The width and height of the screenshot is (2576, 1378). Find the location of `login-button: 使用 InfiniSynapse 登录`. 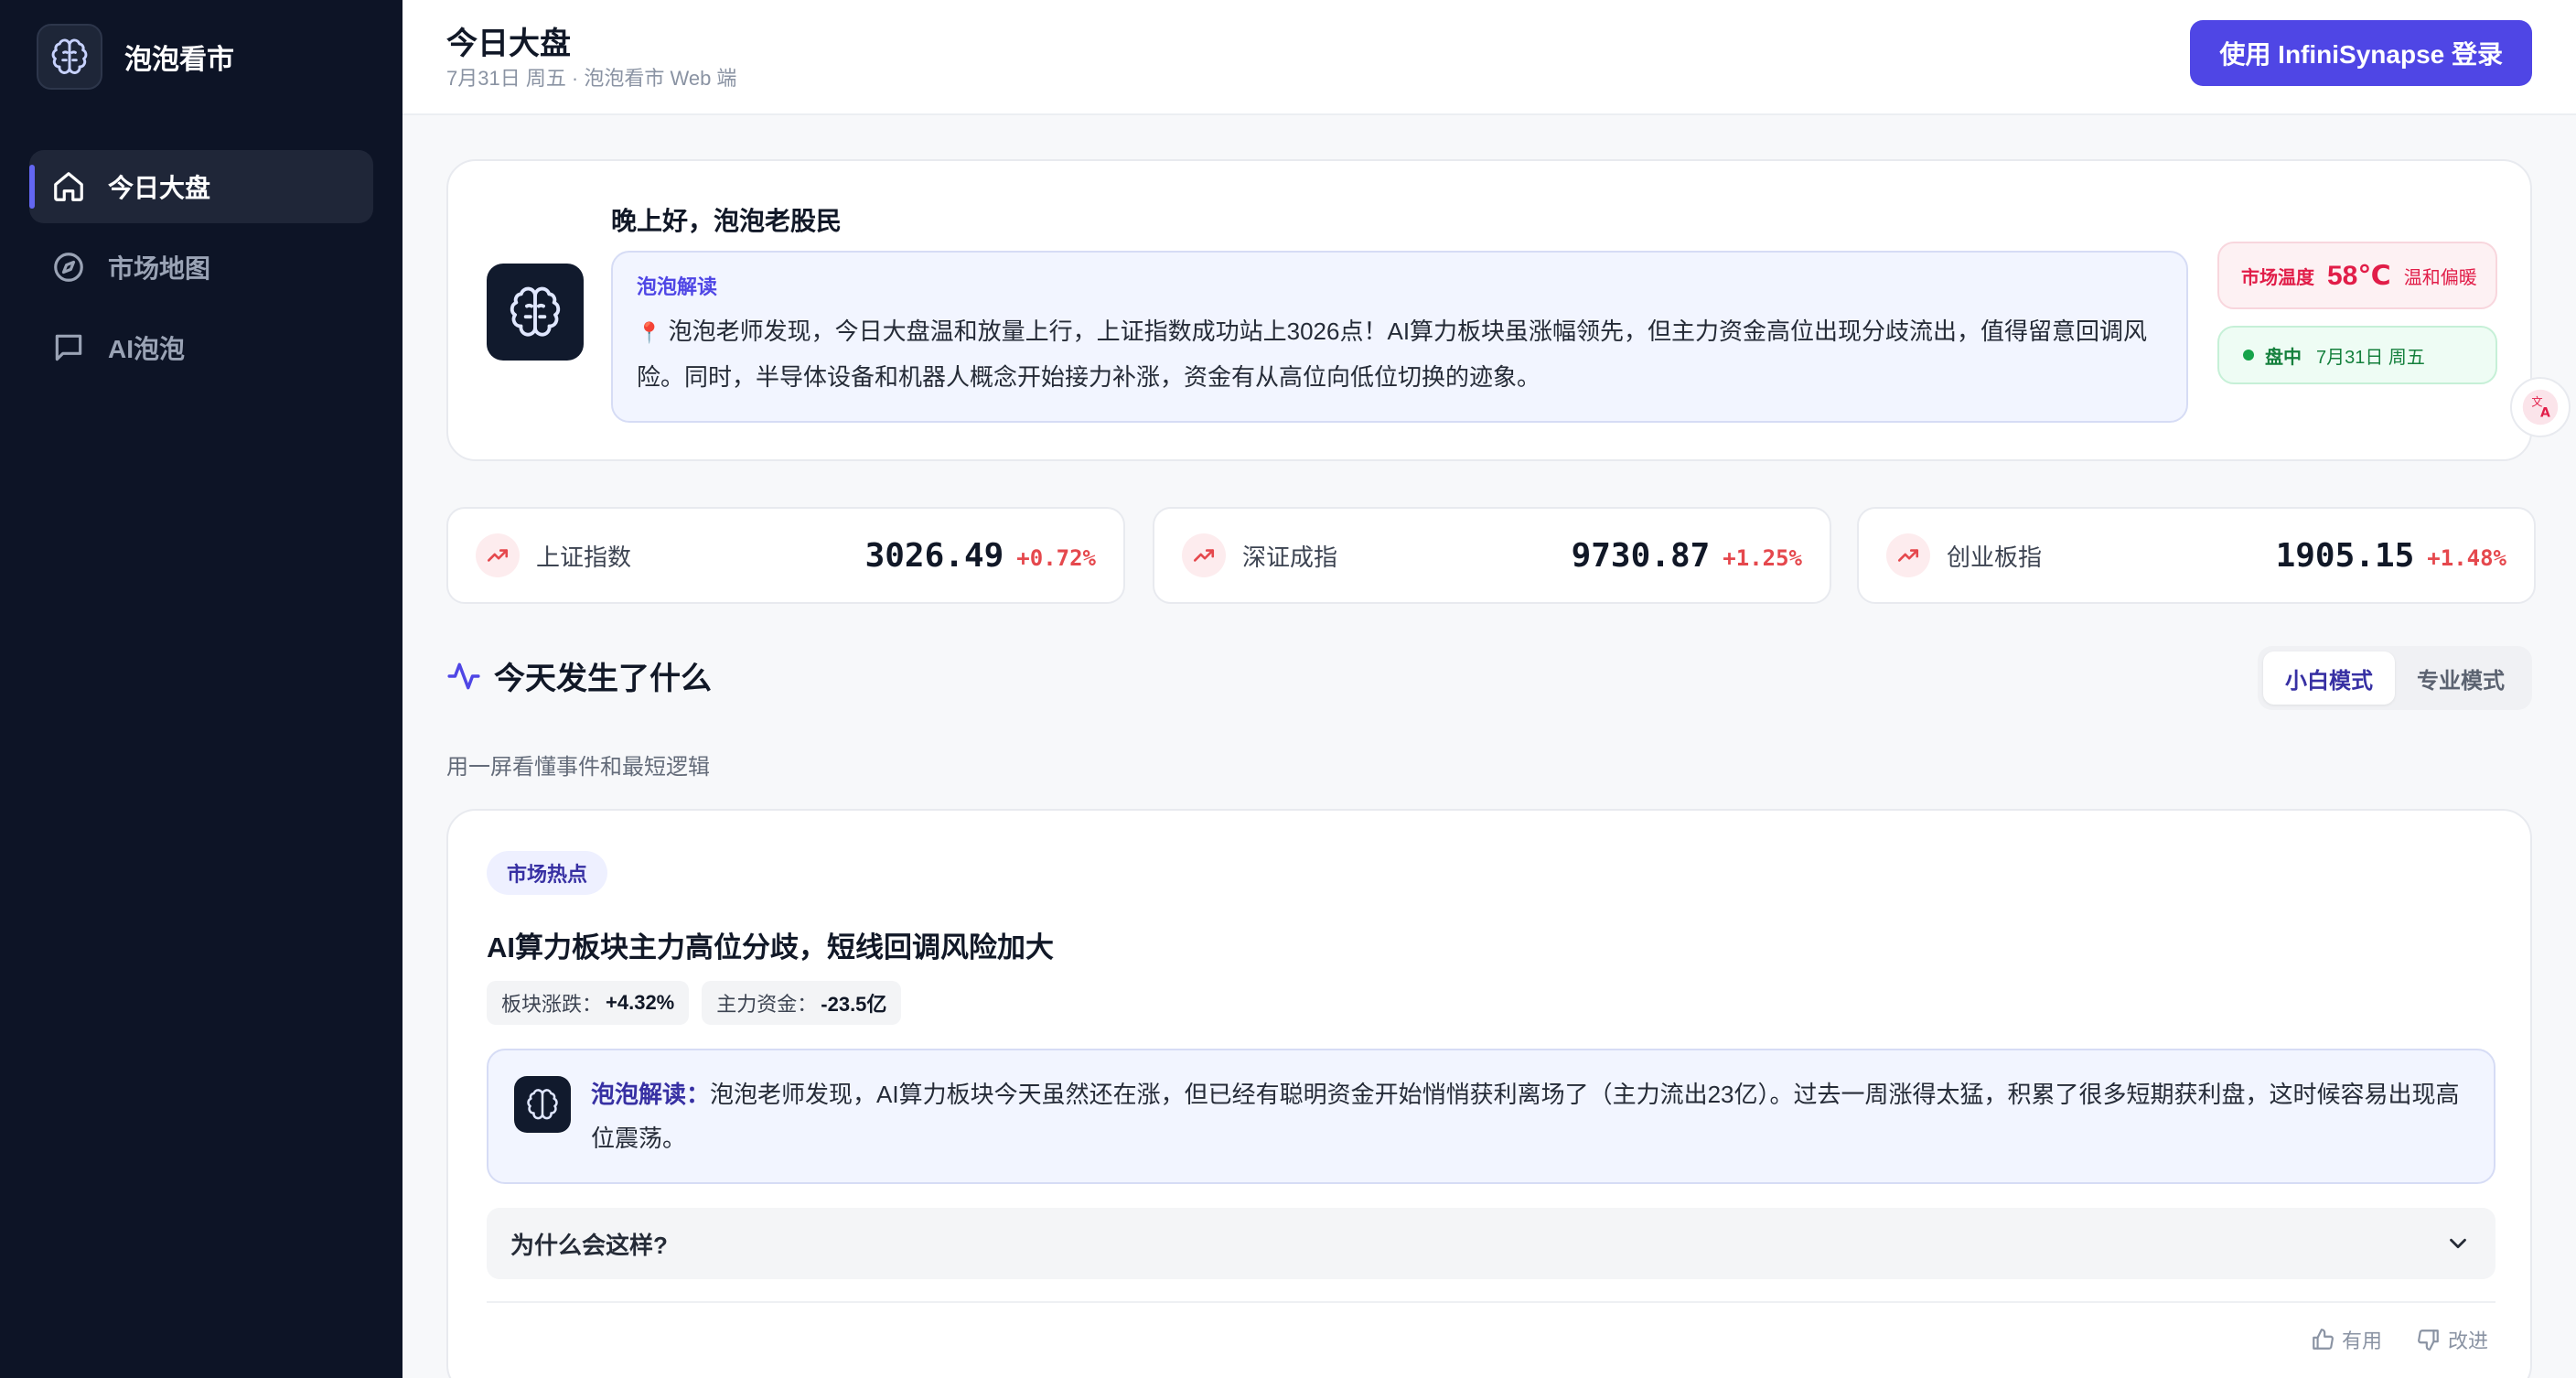

login-button: 使用 InfiniSynapse 登录 is located at coordinates (2361, 53).